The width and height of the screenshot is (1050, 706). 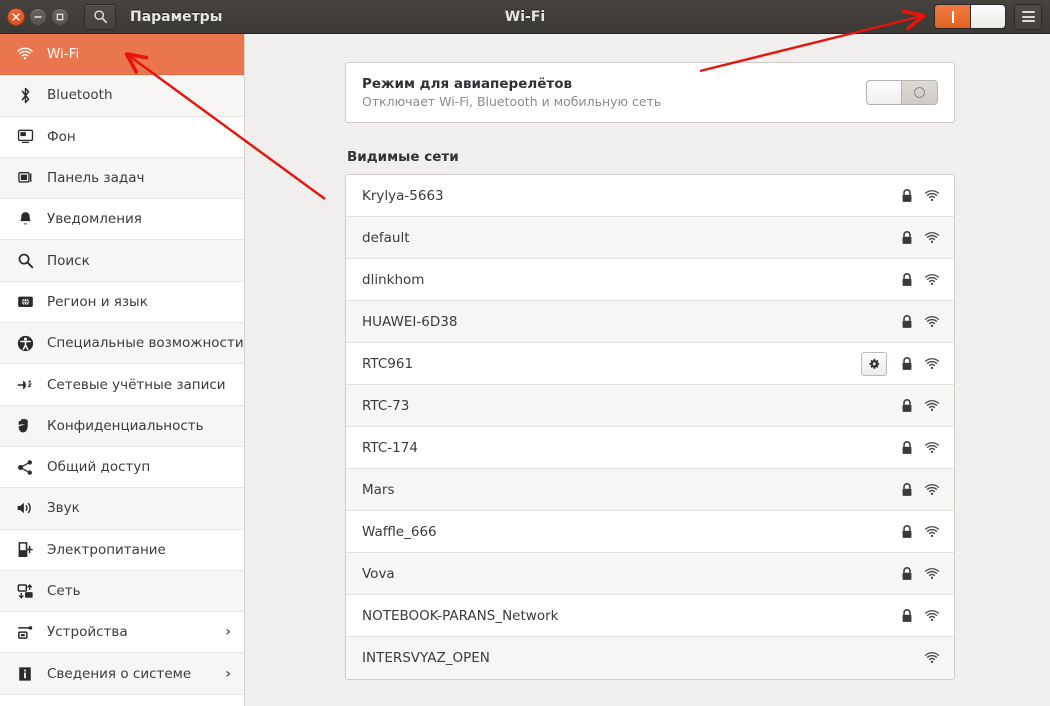 What do you see at coordinates (403, 157) in the screenshot?
I see `visible-networks-heading: Видимые сети` at bounding box center [403, 157].